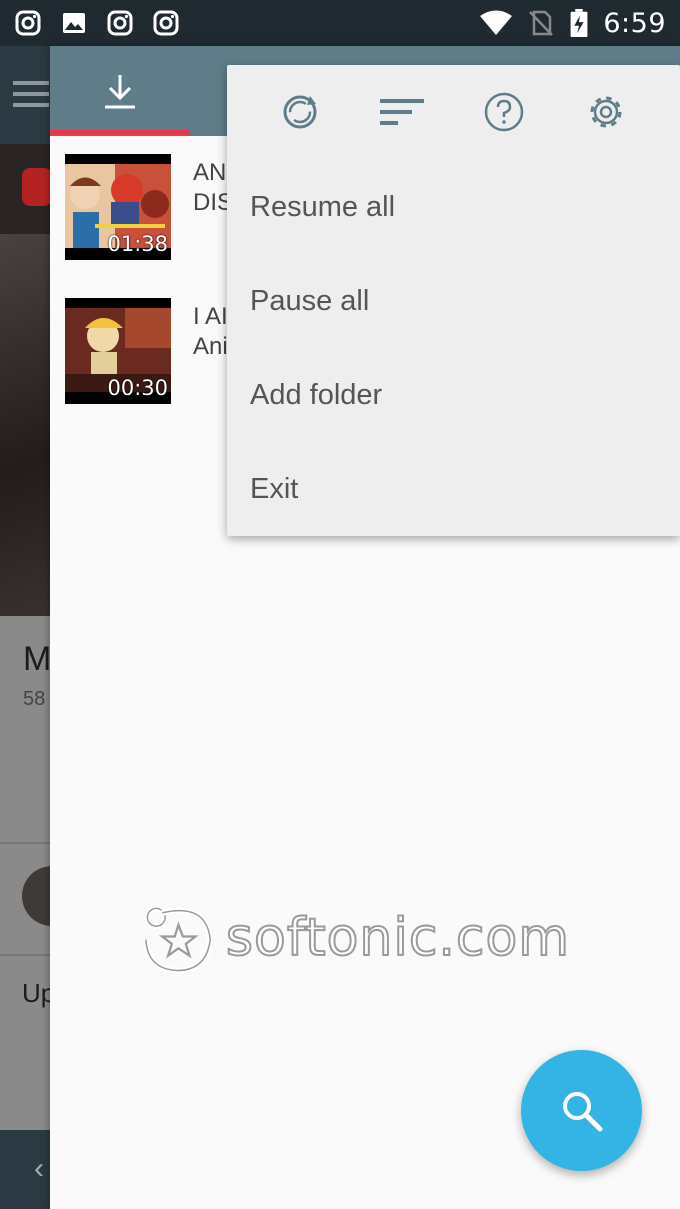 This screenshot has width=680, height=1209. I want to click on image-icon, so click(74, 23).